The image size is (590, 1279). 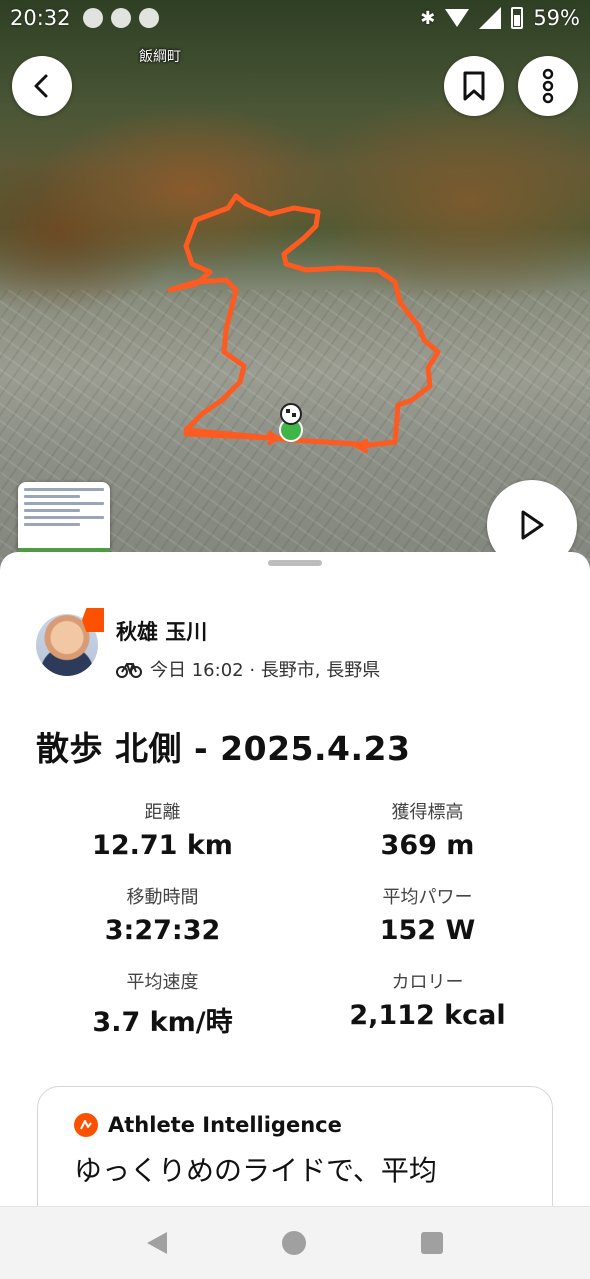 What do you see at coordinates (427, 1015) in the screenshot?
I see `stat-value: 2,112 kcal` at bounding box center [427, 1015].